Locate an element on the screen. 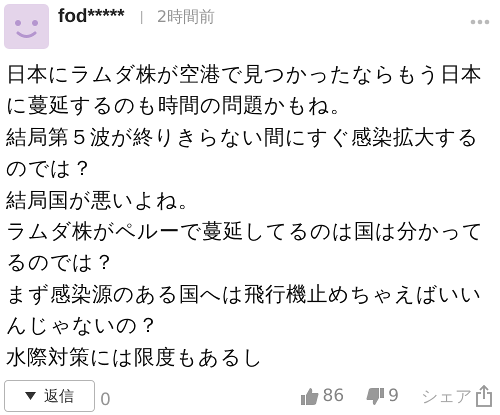 Image resolution: width=500 pixels, height=415 pixels. dislike-button: 9 is located at coordinates (382, 396).